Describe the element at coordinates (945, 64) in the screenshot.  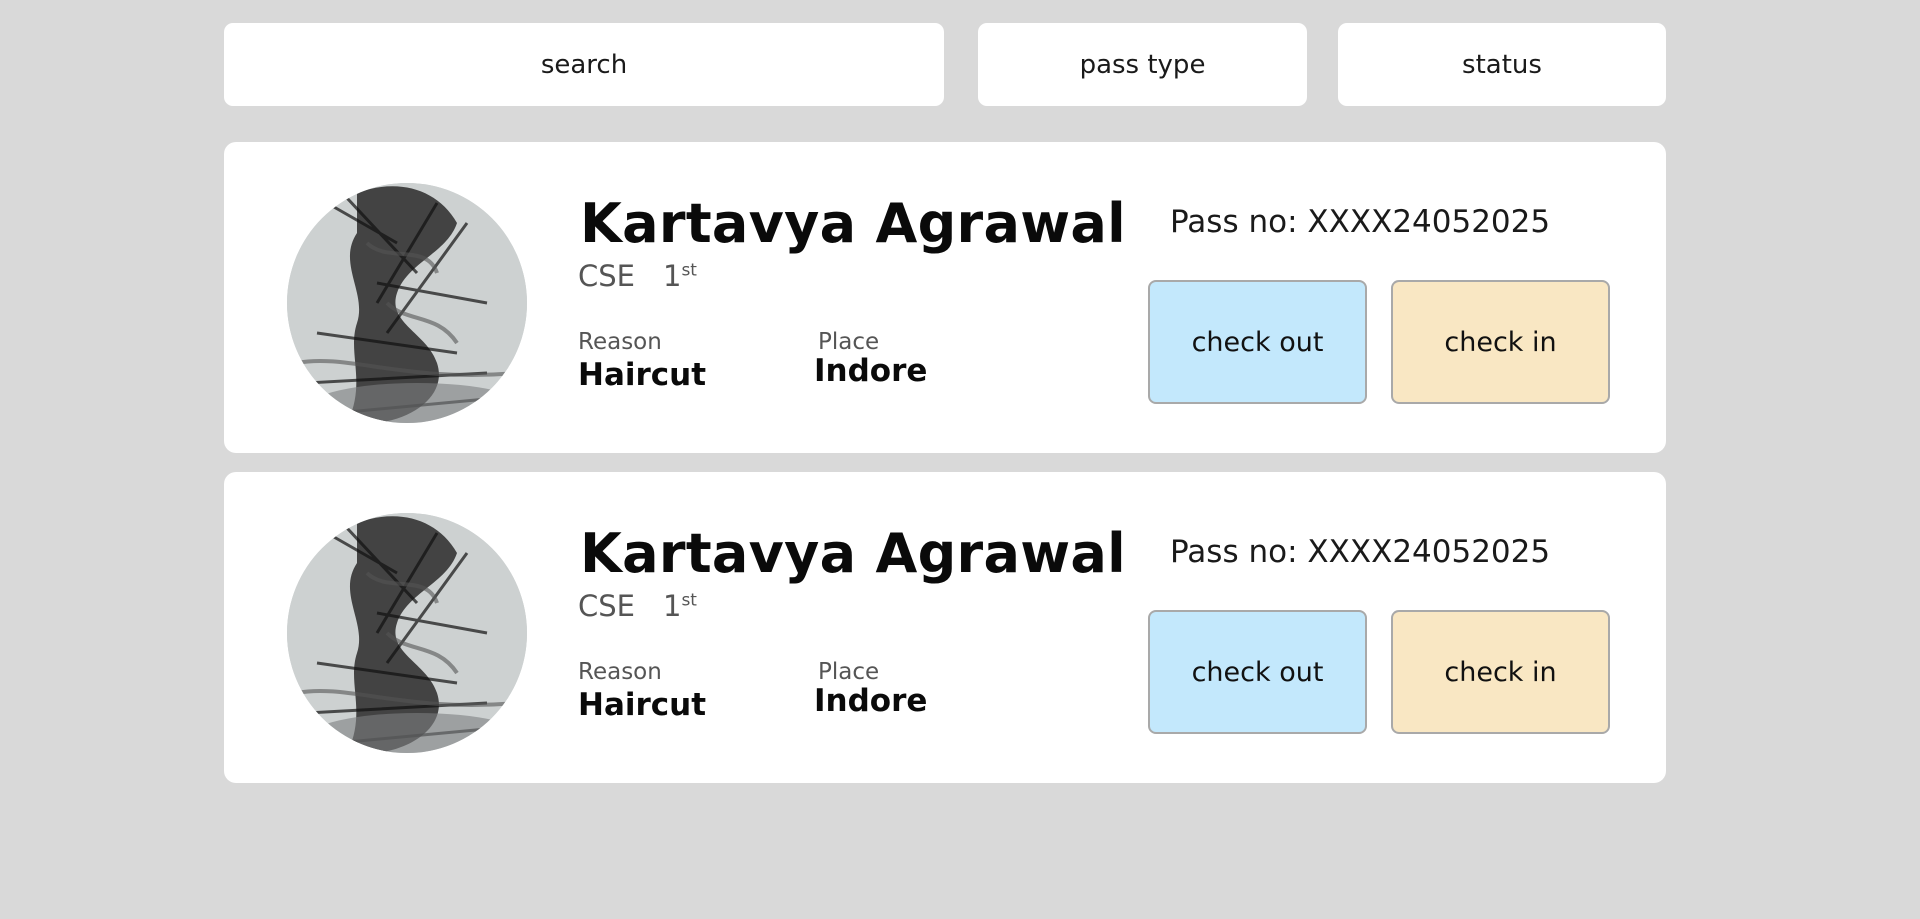
I see `filter-bar: search pass type status` at that location.